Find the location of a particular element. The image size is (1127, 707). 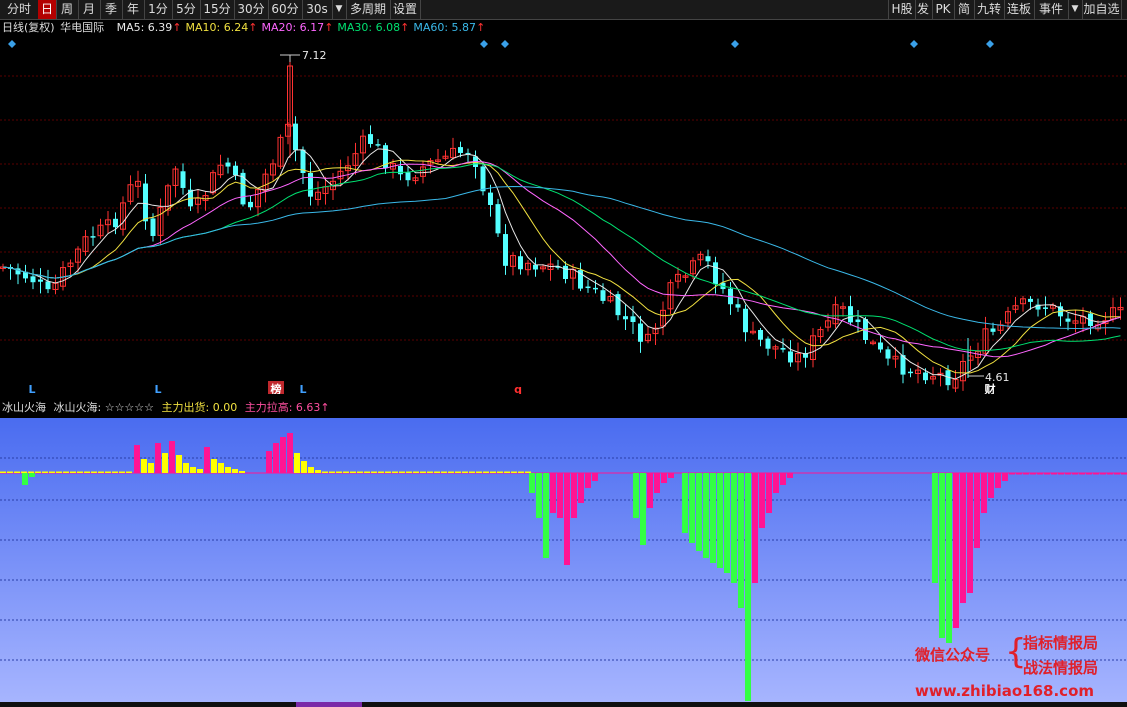

right-tab-6: 事件 is located at coordinates (1051, 9).